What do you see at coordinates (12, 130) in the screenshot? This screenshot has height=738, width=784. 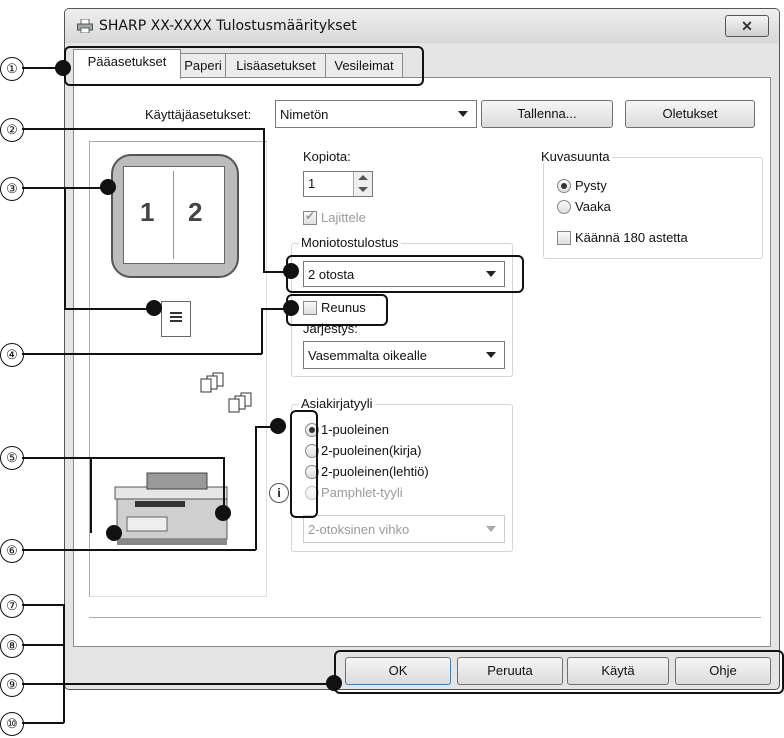 I see `callout-2: ②` at bounding box center [12, 130].